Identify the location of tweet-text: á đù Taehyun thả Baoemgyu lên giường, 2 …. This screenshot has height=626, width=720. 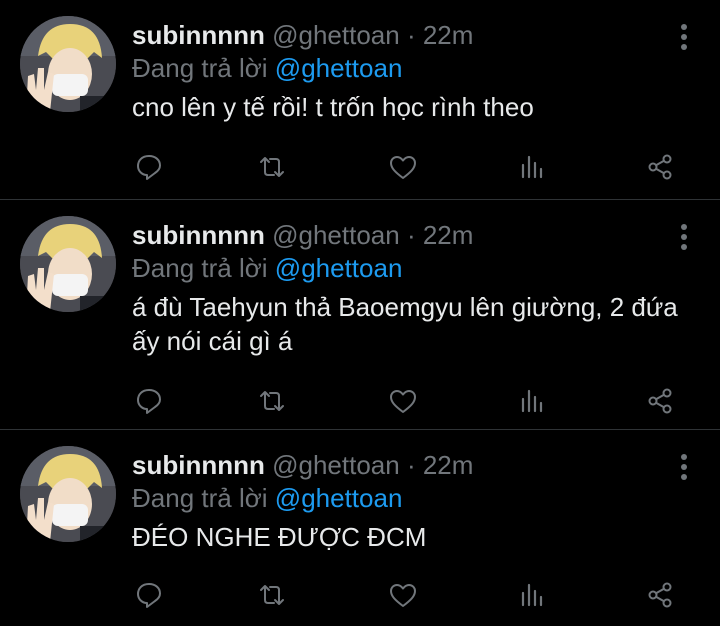
(405, 324).